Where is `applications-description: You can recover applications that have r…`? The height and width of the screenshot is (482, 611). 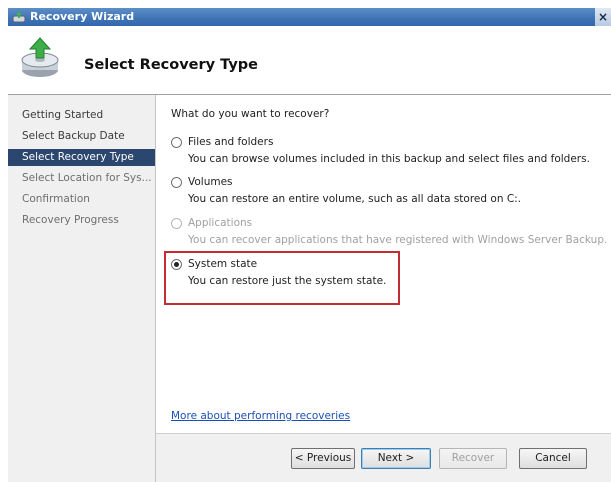
applications-description: You can recover applications that have r… is located at coordinates (398, 240).